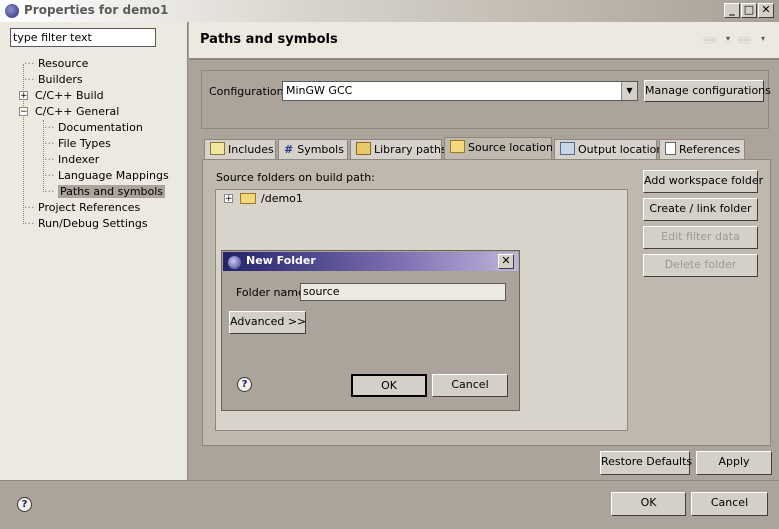  What do you see at coordinates (272, 292) in the screenshot?
I see `folder-name-label: Folder name:` at bounding box center [272, 292].